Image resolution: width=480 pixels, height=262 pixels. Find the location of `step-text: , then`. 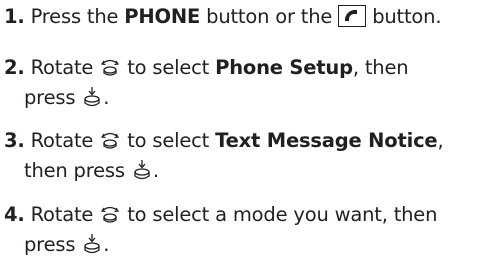

step-text: , then is located at coordinates (380, 67).